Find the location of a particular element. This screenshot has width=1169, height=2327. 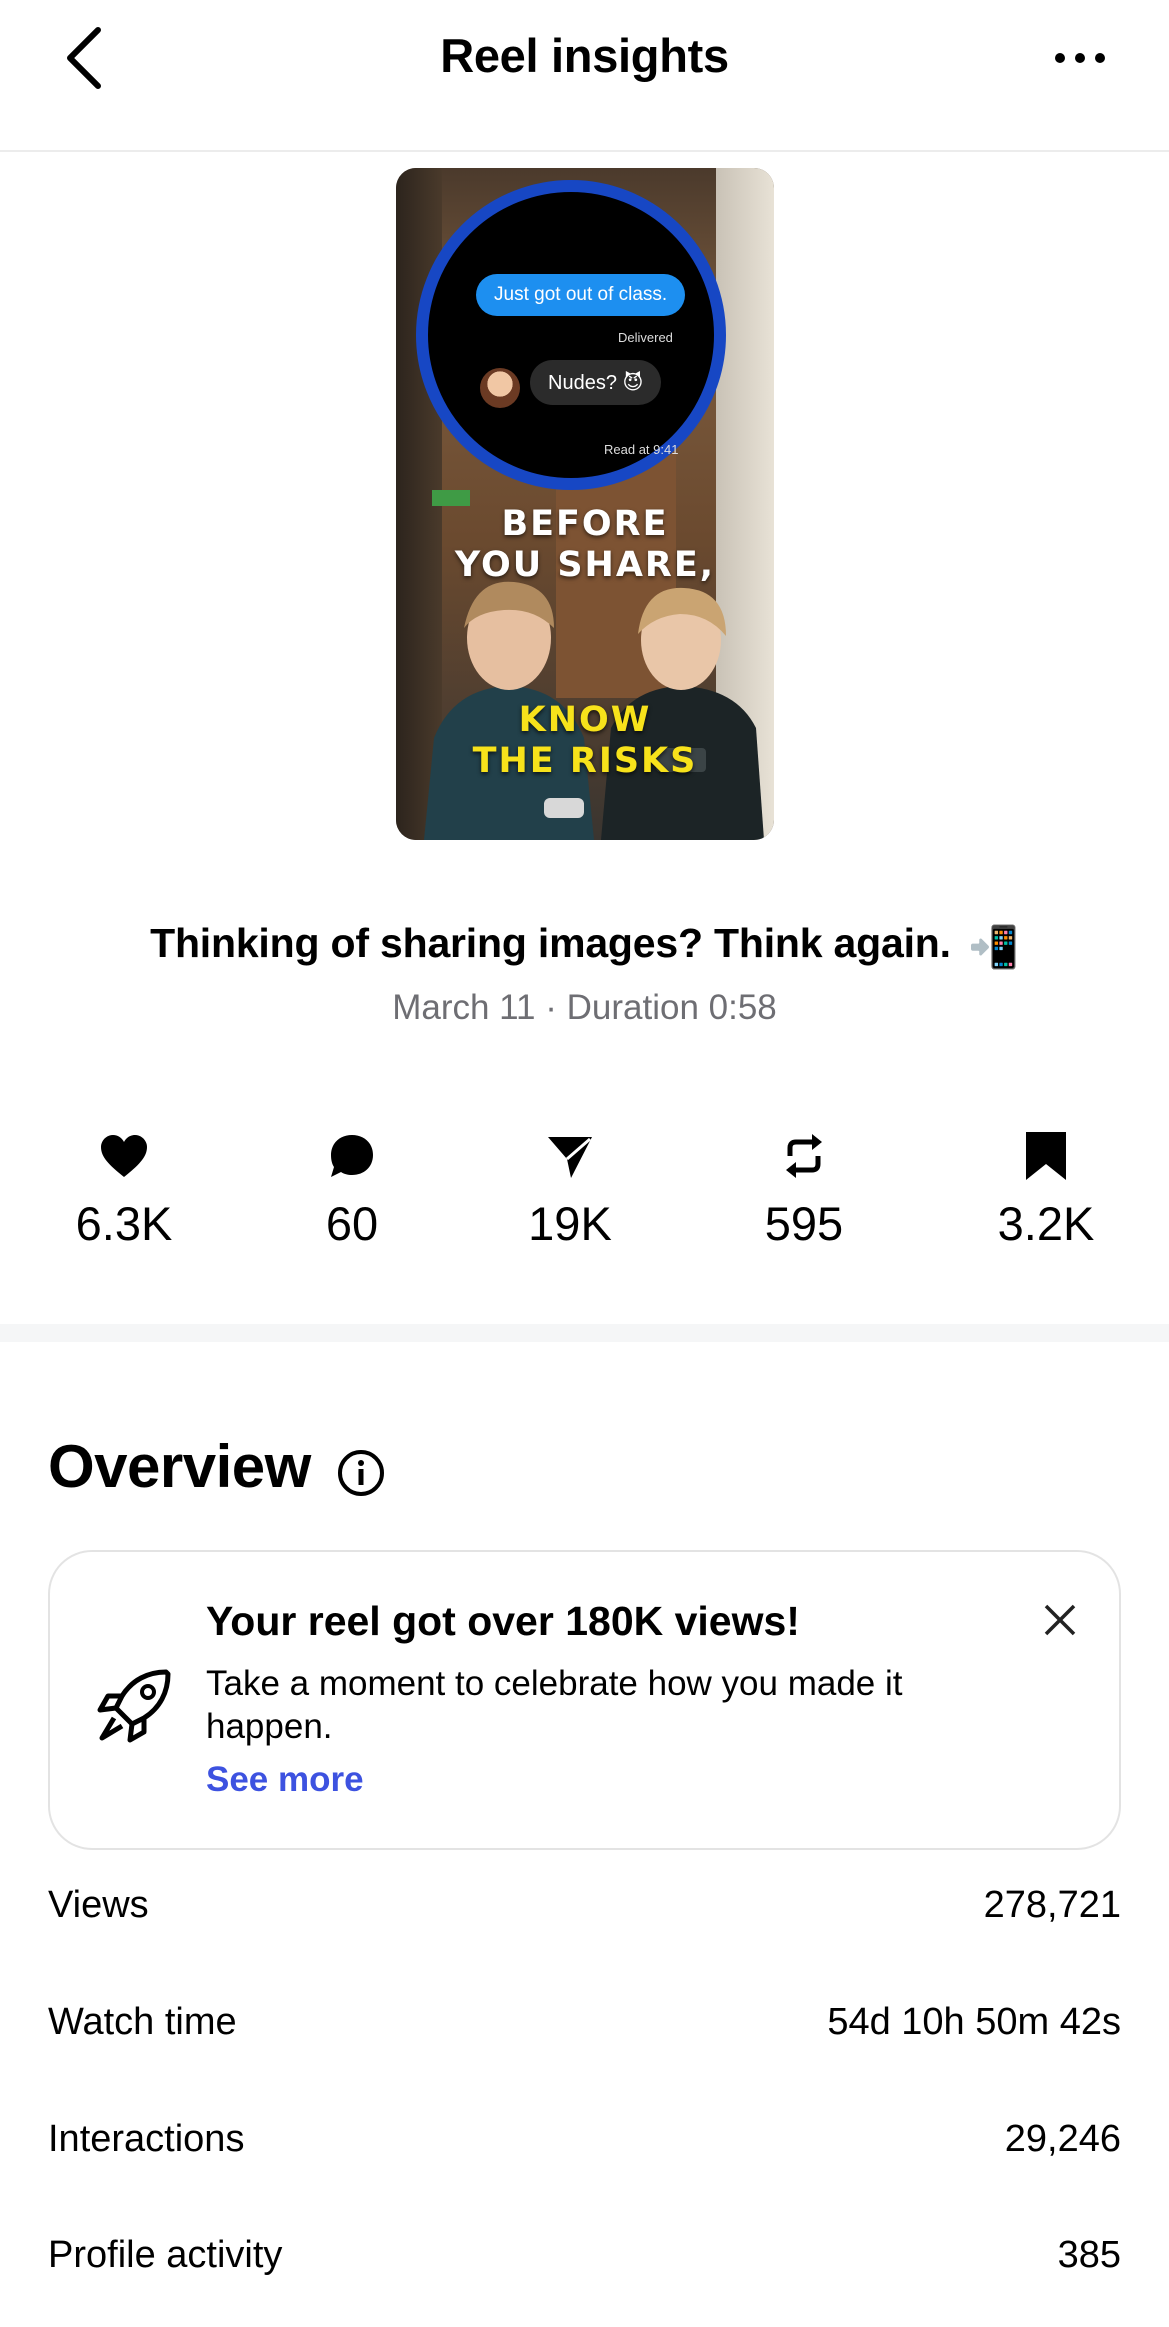

stat-value: 6.3K is located at coordinates (124, 1223).